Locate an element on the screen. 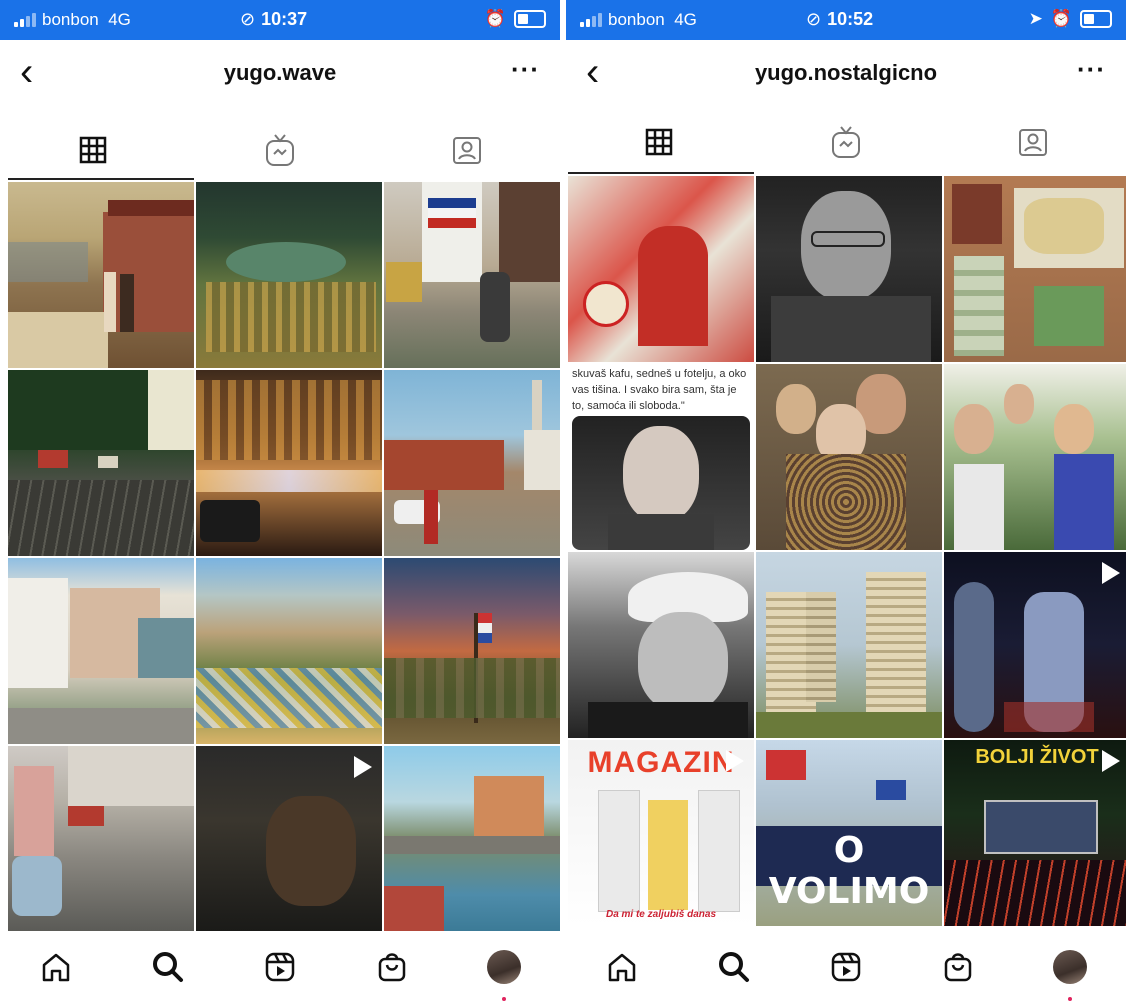 The width and height of the screenshot is (1130, 1003). post-volimo-banner: O VOLIMO is located at coordinates (849, 833).